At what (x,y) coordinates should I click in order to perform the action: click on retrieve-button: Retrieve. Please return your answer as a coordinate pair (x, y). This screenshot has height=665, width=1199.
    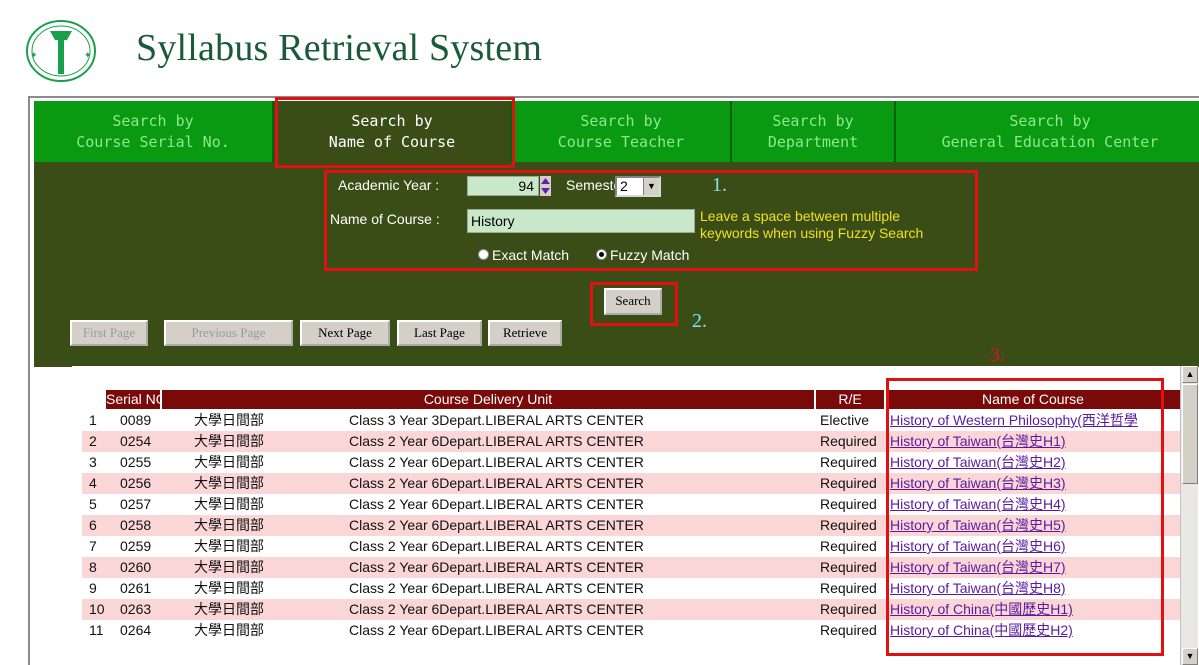
    Looking at the image, I should click on (525, 333).